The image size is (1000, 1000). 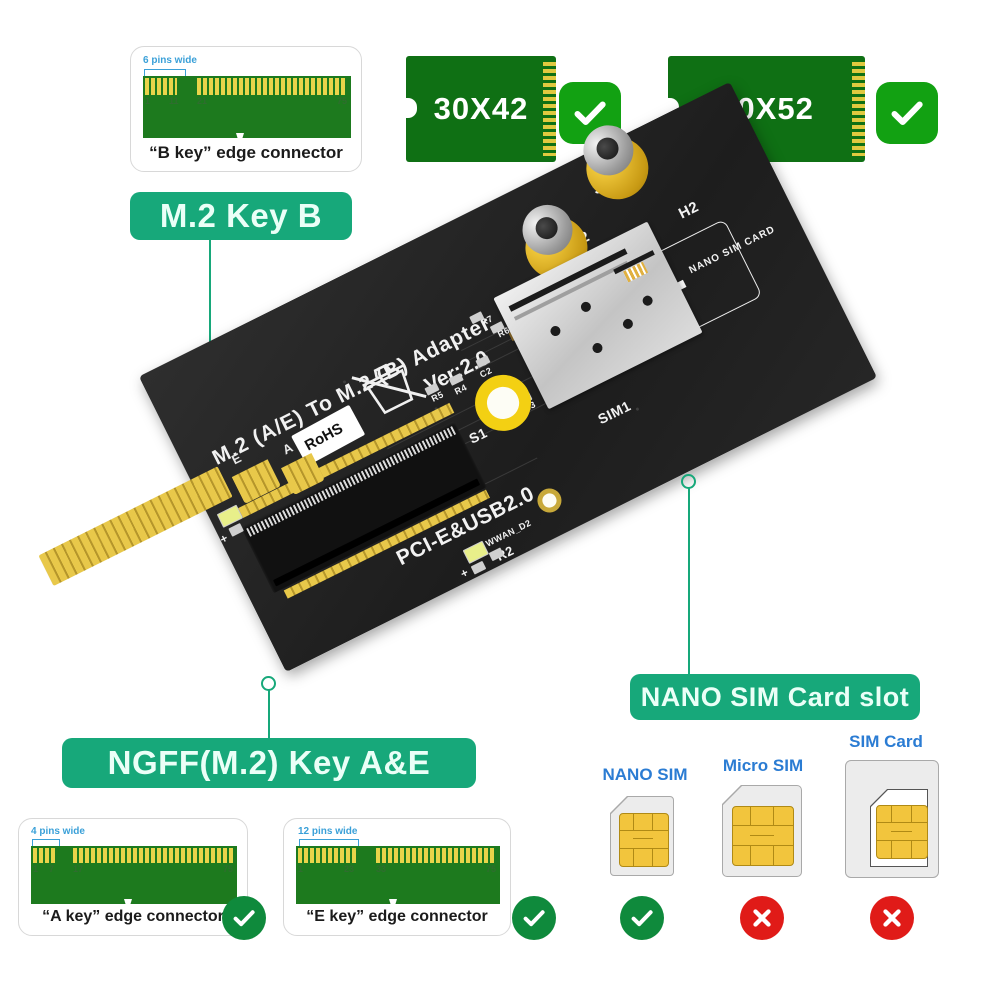 I want to click on module-30x52-check-badge, so click(x=907, y=113).